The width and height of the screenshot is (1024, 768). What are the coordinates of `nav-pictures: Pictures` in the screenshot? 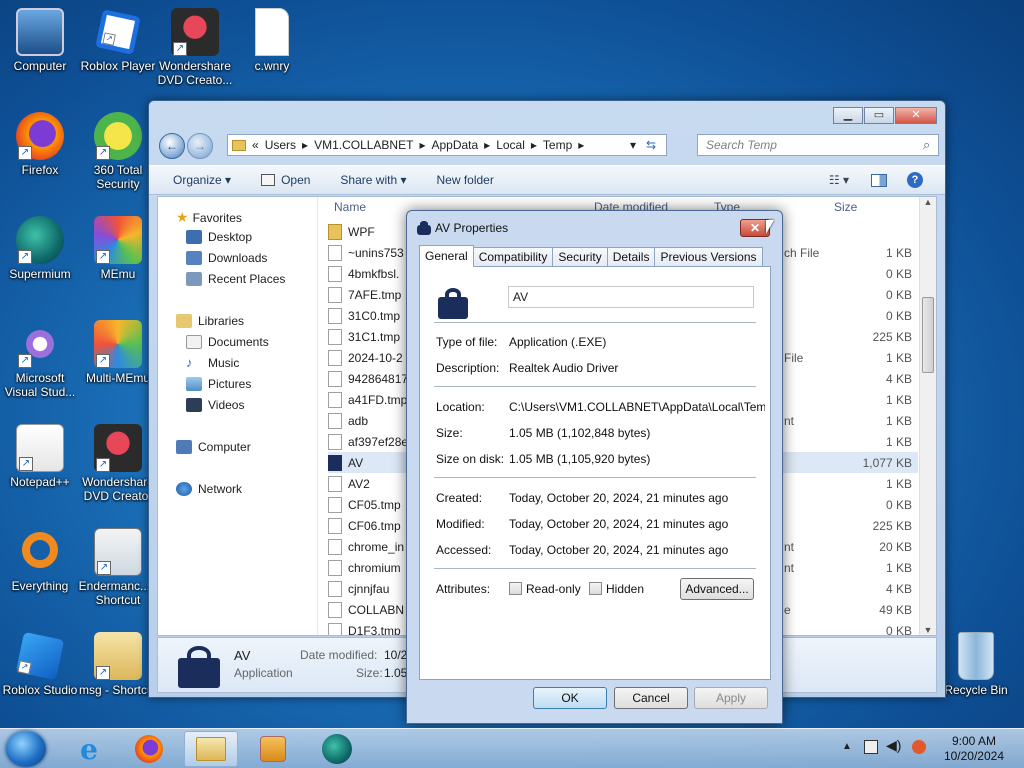 It's located at (218, 384).